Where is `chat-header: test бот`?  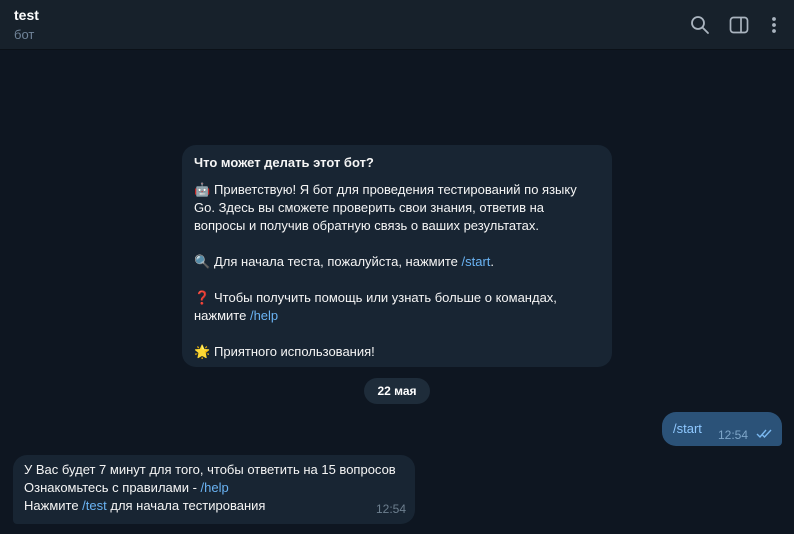 chat-header: test бот is located at coordinates (397, 25).